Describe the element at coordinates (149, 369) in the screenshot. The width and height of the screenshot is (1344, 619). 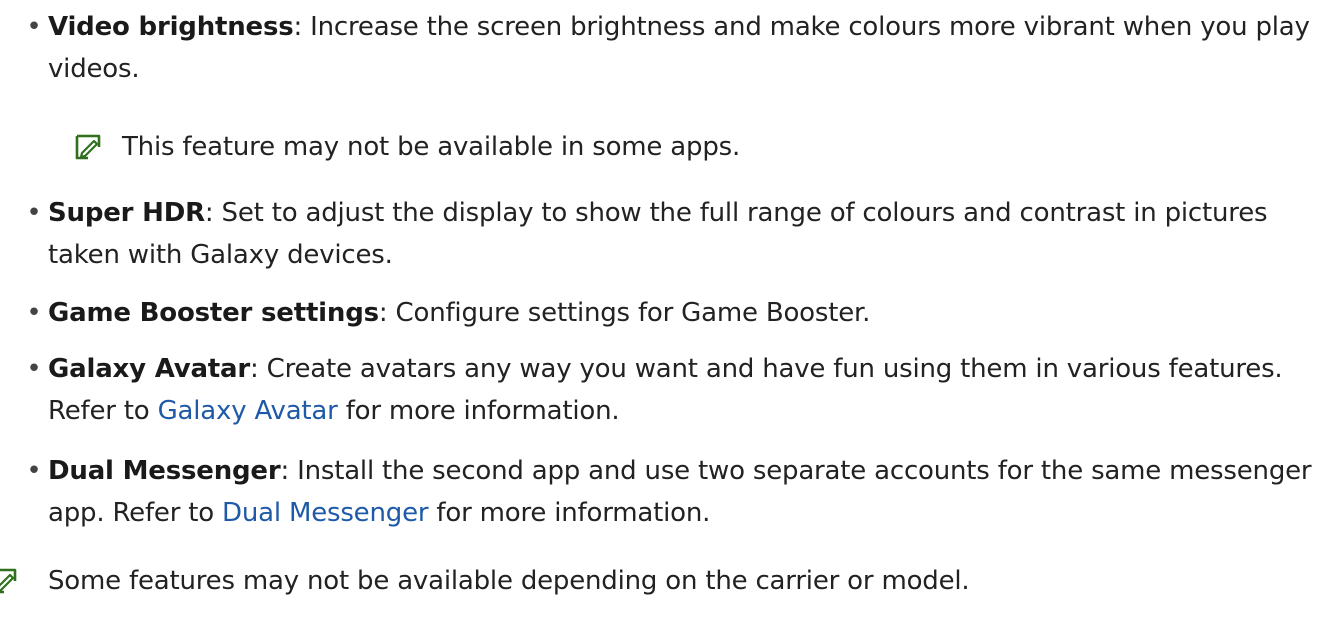
I see `term-galaxy-avatar: Galaxy Avatar` at that location.